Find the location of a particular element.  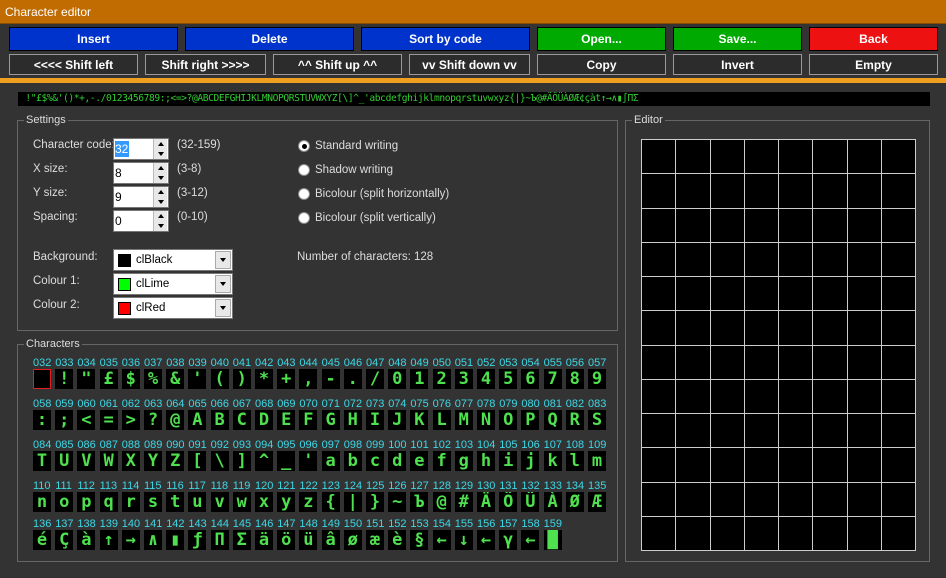

character-cell: £ is located at coordinates (108, 379).